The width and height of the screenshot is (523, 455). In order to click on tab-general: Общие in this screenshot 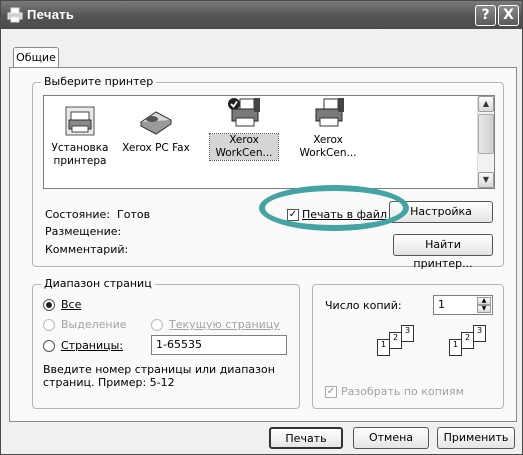, I will do `click(36, 58)`.